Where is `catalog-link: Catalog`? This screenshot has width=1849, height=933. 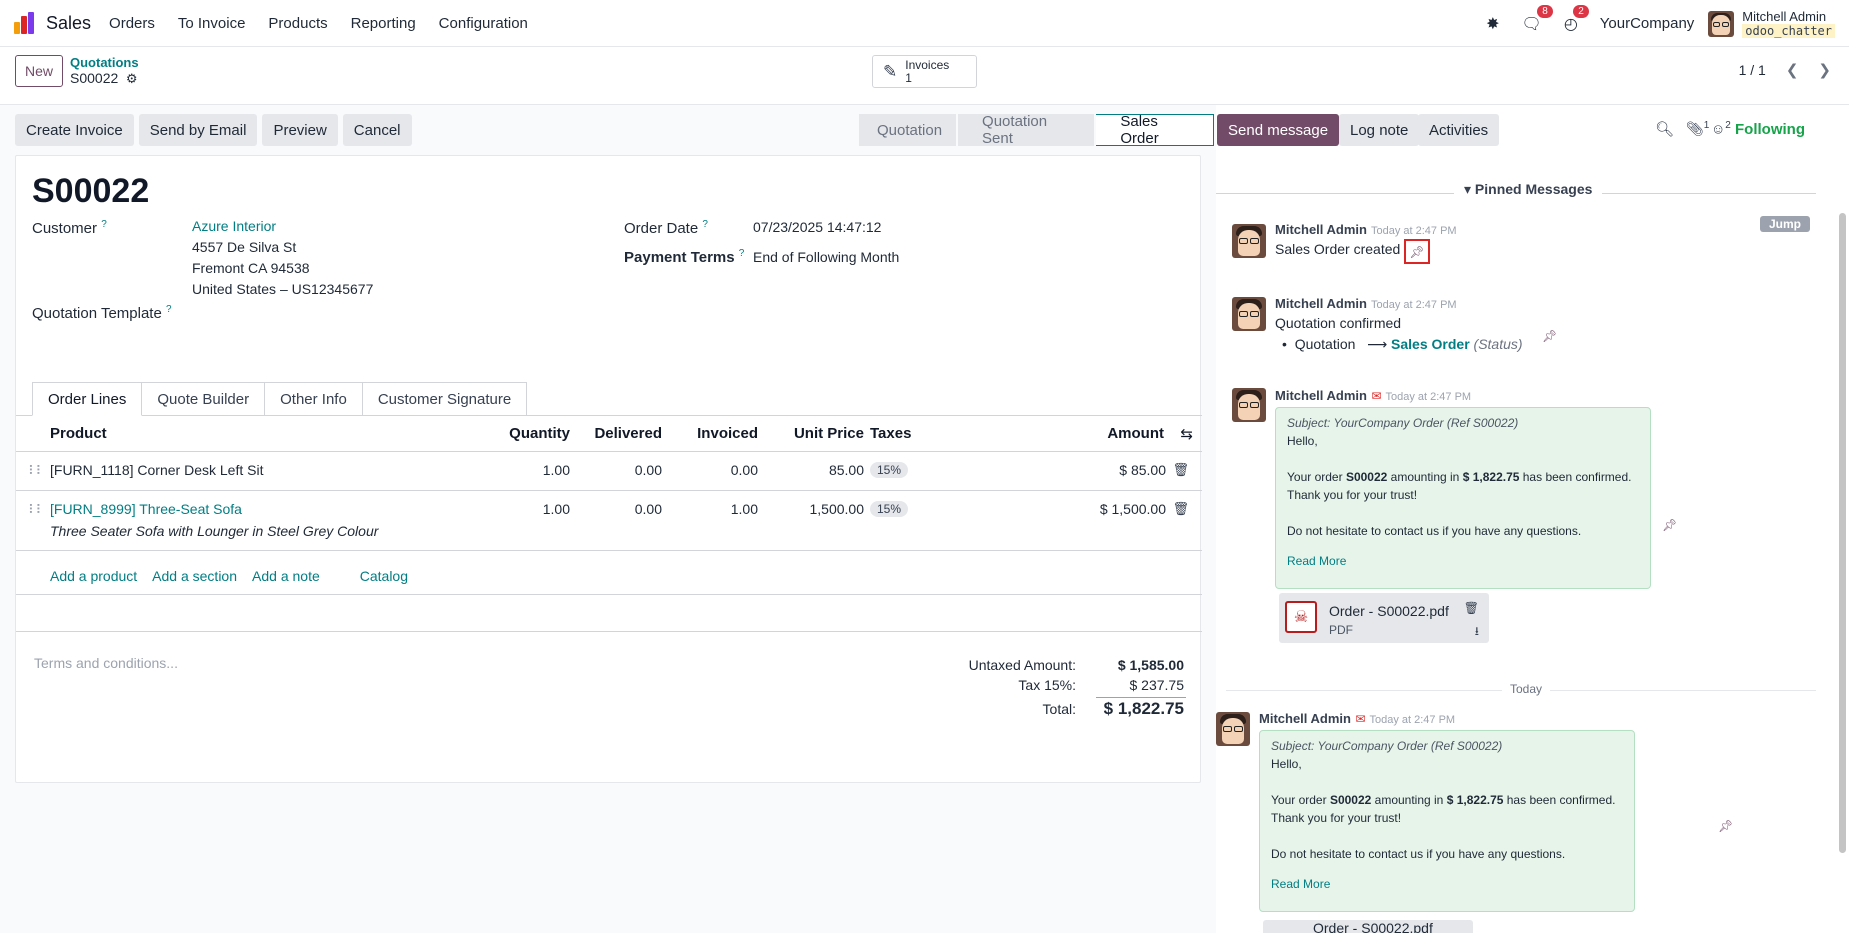
catalog-link: Catalog is located at coordinates (384, 576).